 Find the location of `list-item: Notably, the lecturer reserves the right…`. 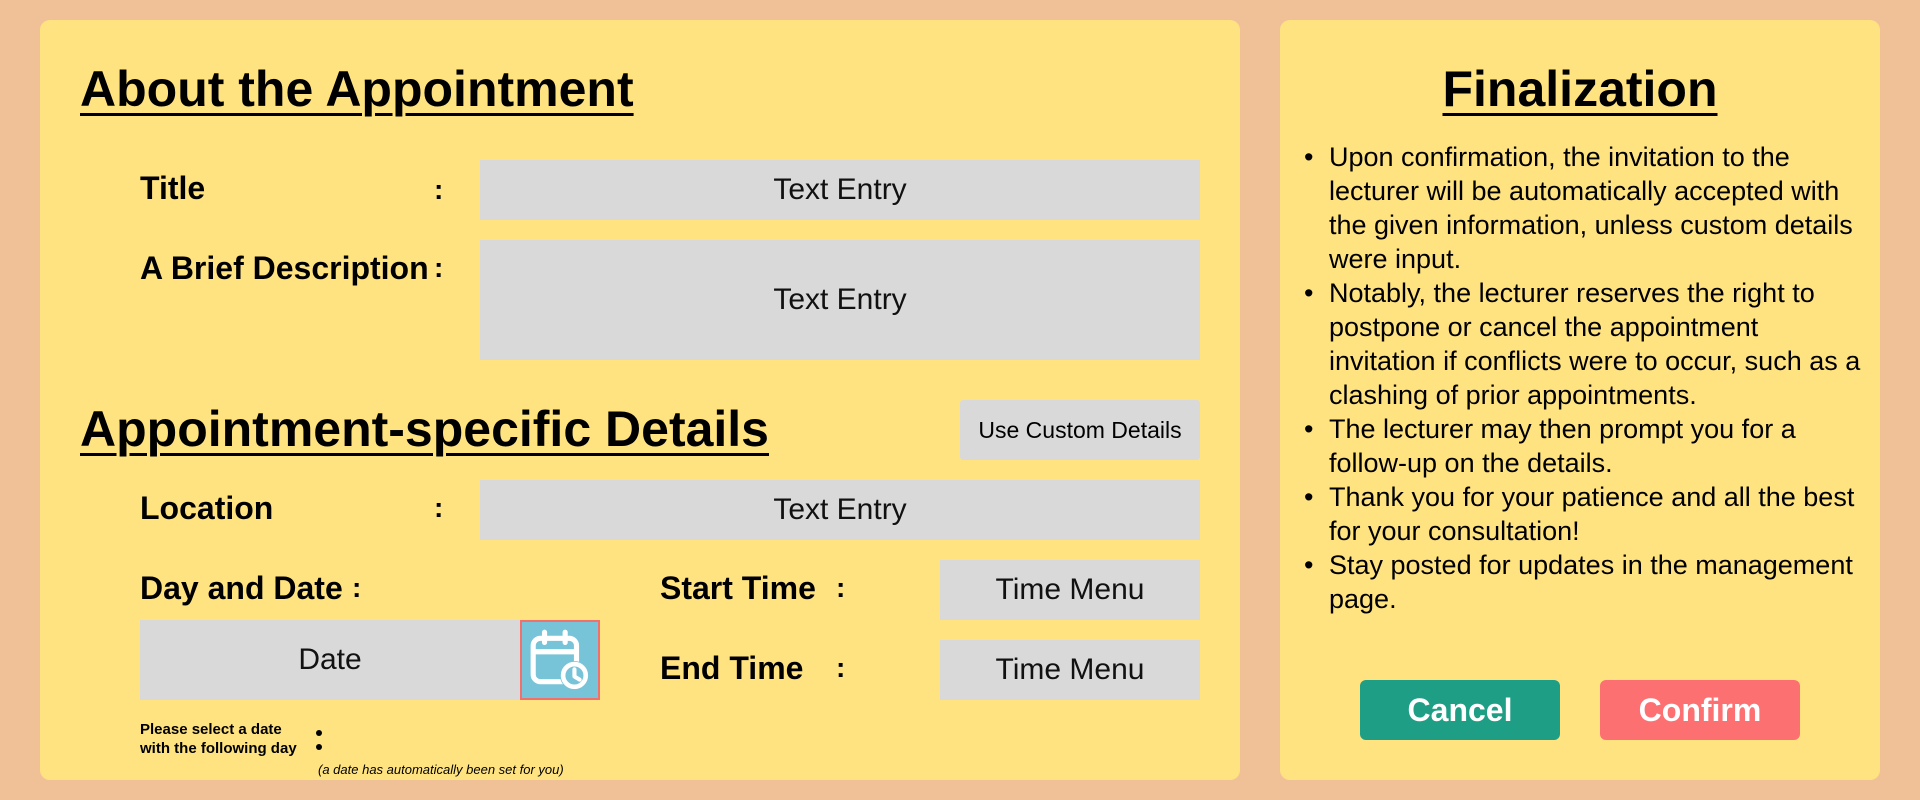

list-item: Notably, the lecturer reserves the right… is located at coordinates (1585, 344).